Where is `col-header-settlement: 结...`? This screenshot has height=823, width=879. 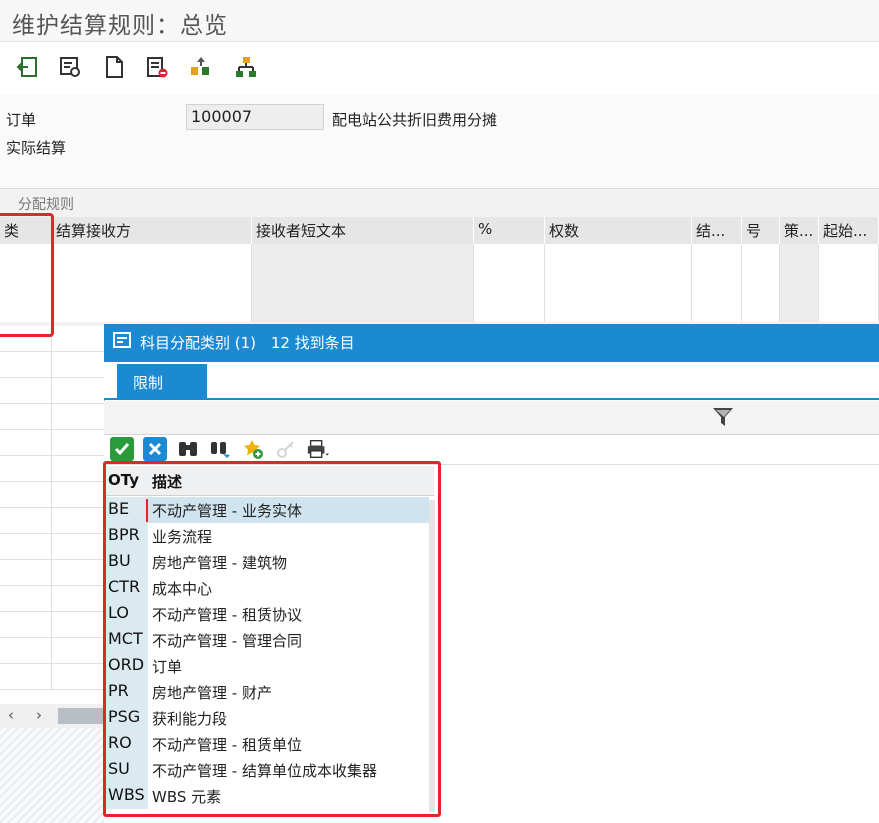
col-header-settlement: 结... is located at coordinates (717, 230).